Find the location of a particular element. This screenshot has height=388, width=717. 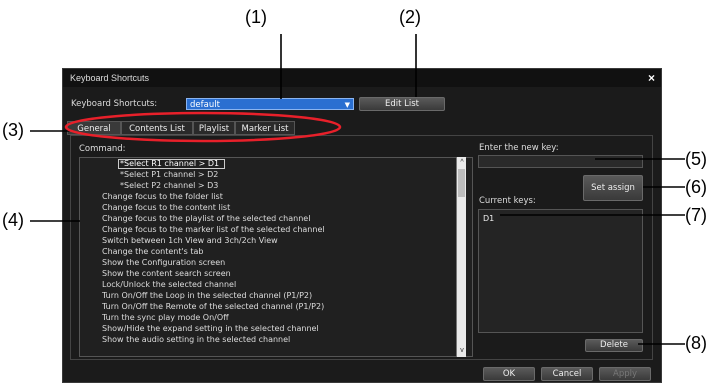

list-item: *Select P1 channel > D2 is located at coordinates (169, 174).